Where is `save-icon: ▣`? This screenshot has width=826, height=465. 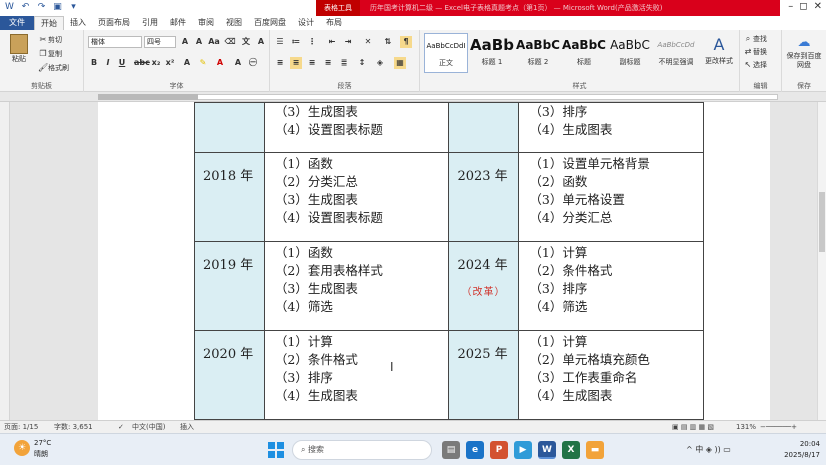 save-icon: ▣ is located at coordinates (57, 7).